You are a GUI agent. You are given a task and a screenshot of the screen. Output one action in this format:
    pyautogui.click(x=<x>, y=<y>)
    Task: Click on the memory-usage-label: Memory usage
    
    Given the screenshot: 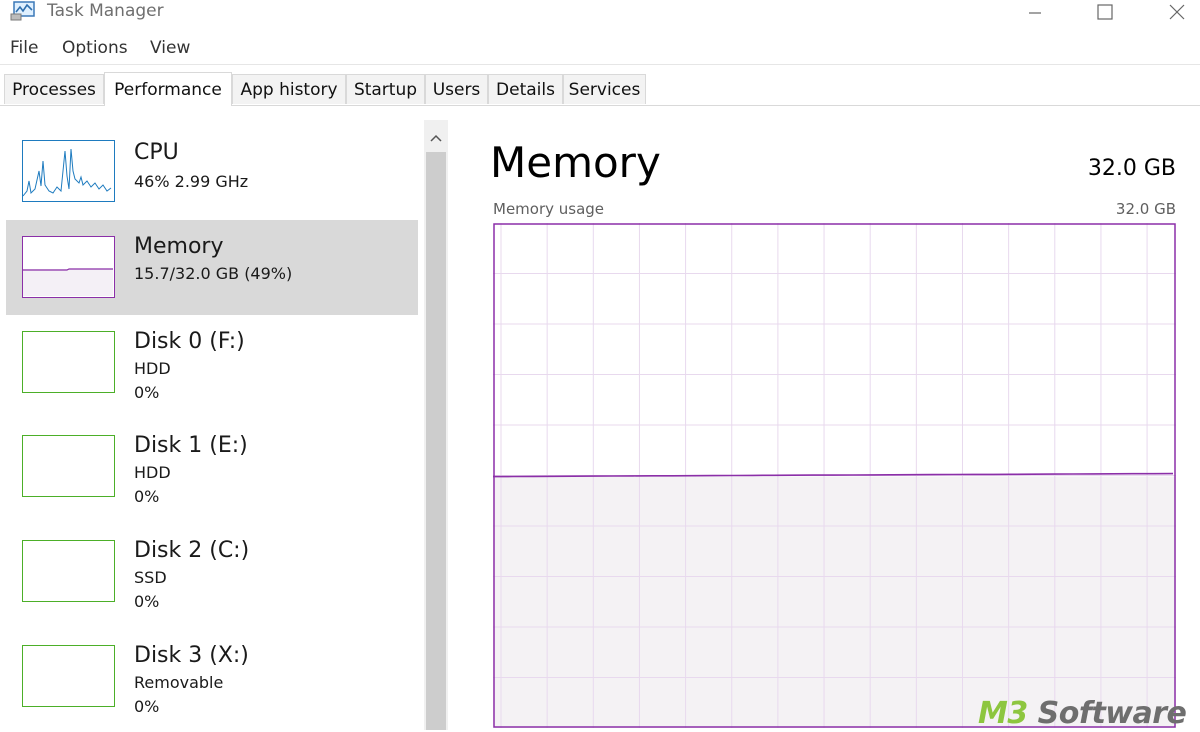 What is the action you would take?
    pyautogui.click(x=549, y=209)
    